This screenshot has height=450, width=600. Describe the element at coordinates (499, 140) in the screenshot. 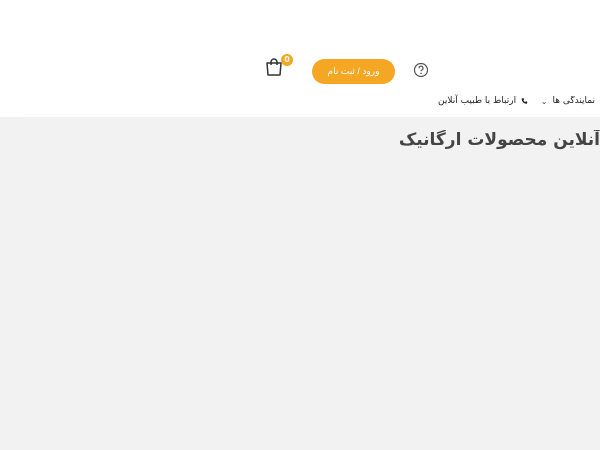

I see `page-title: آنلاین محصولات ارگانیک` at that location.